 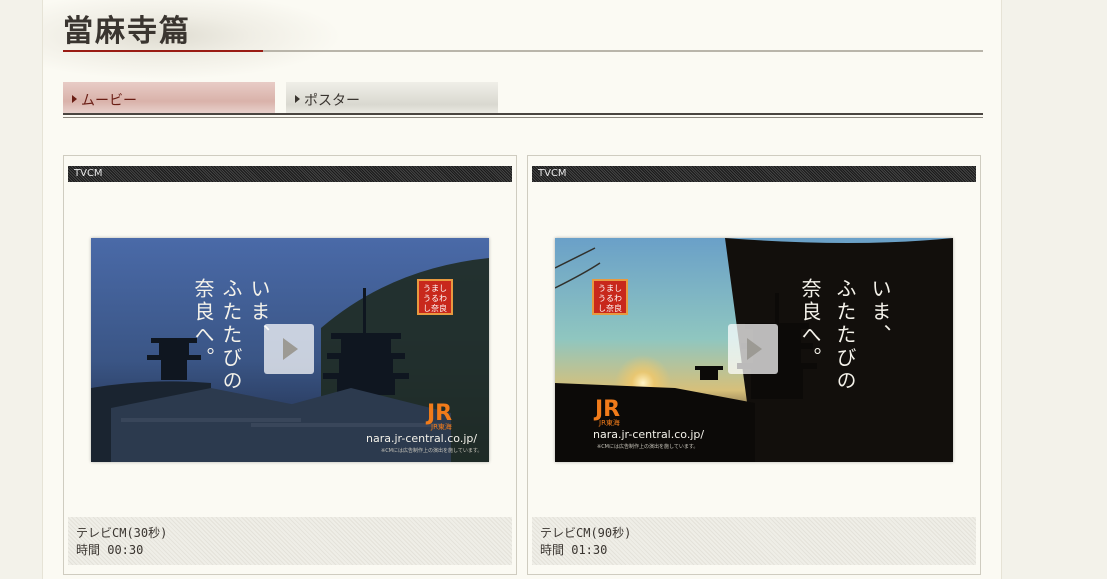 I want to click on tab-divider, so click(x=523, y=115).